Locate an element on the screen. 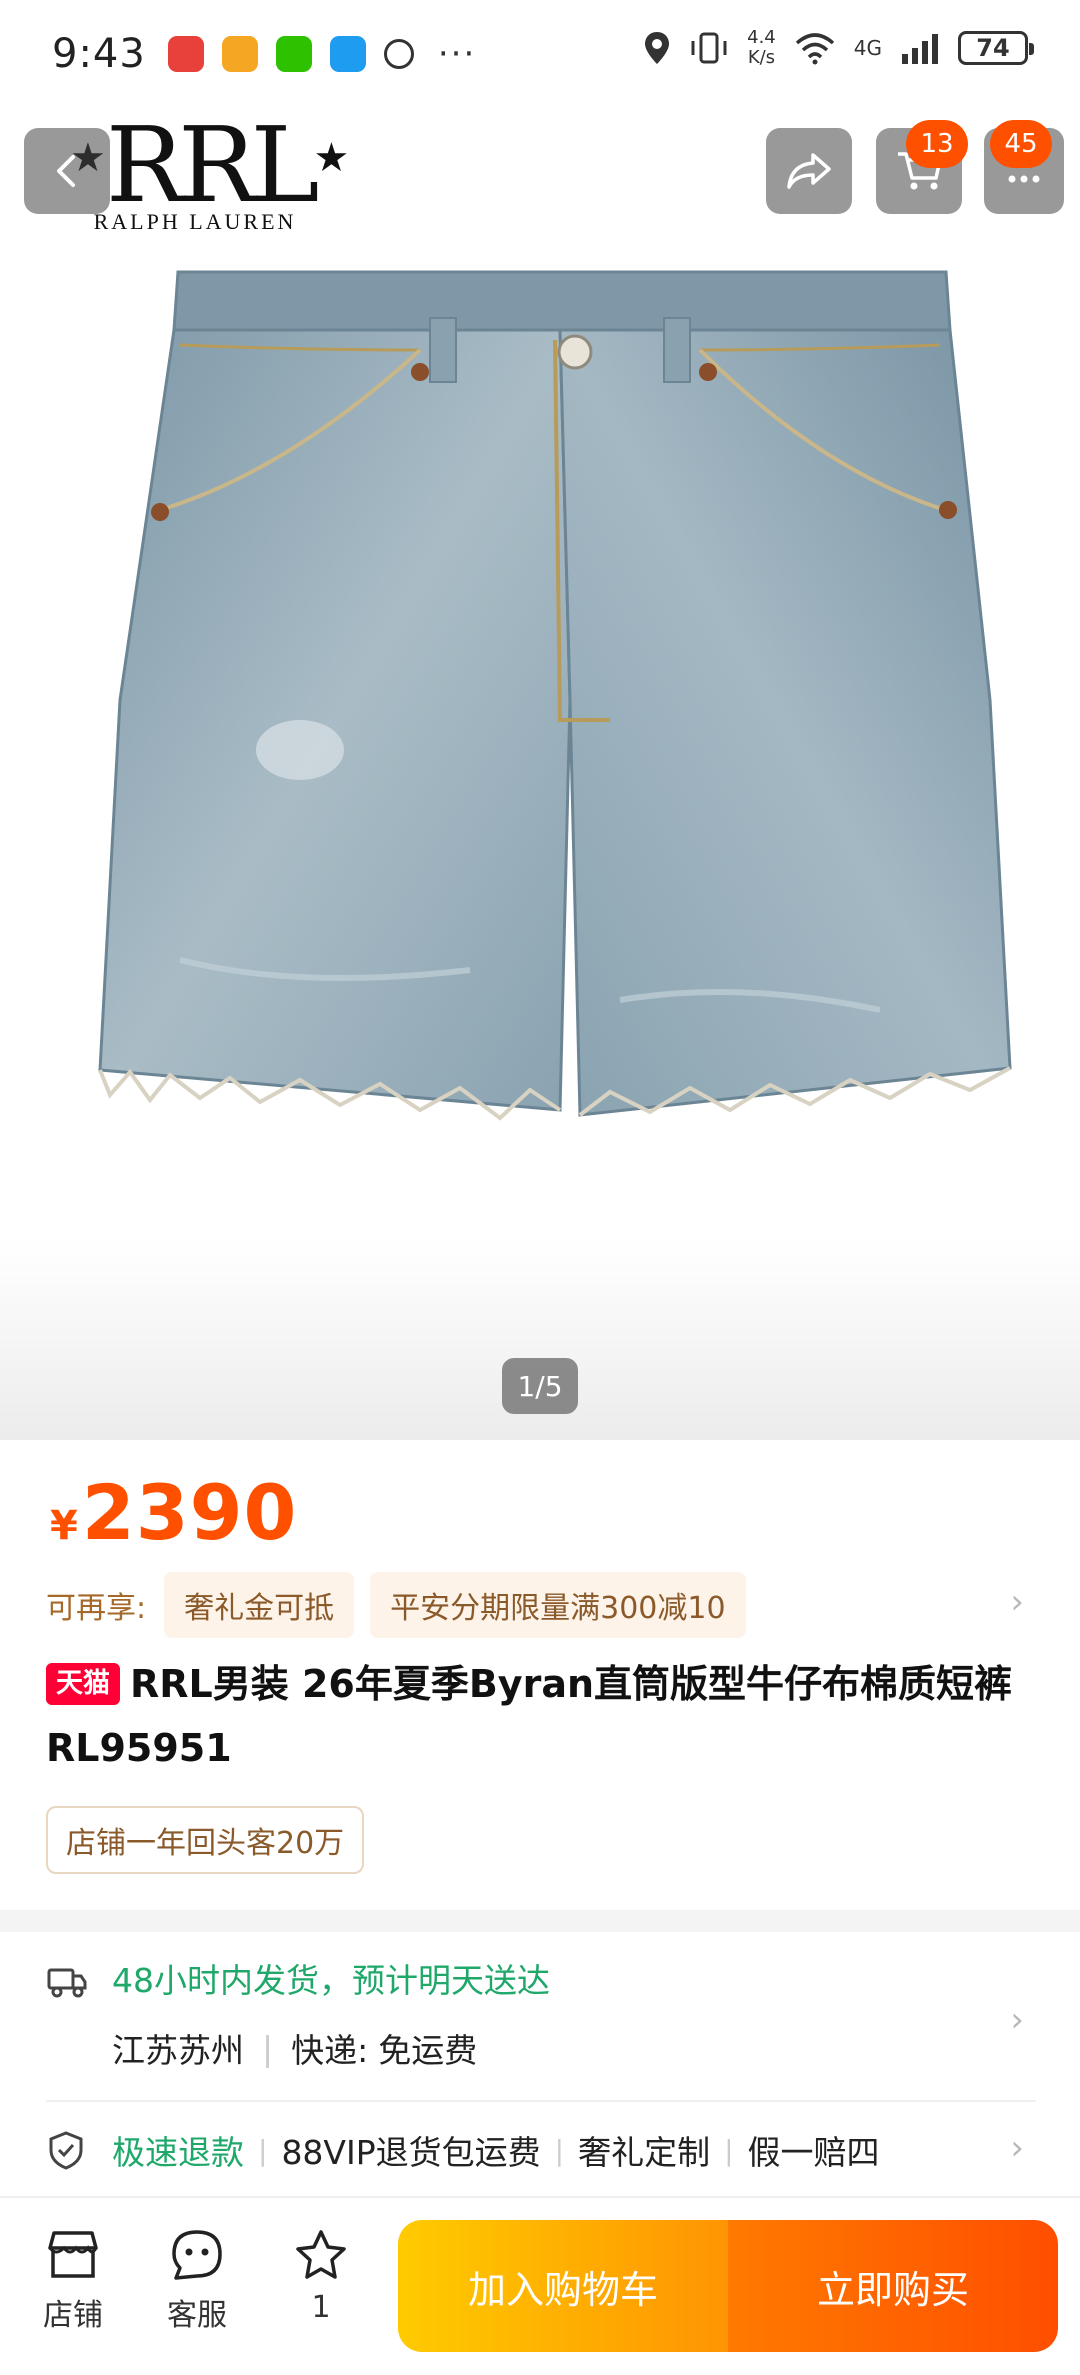  add-to-cart-button: 加入购物车 is located at coordinates (563, 2286).